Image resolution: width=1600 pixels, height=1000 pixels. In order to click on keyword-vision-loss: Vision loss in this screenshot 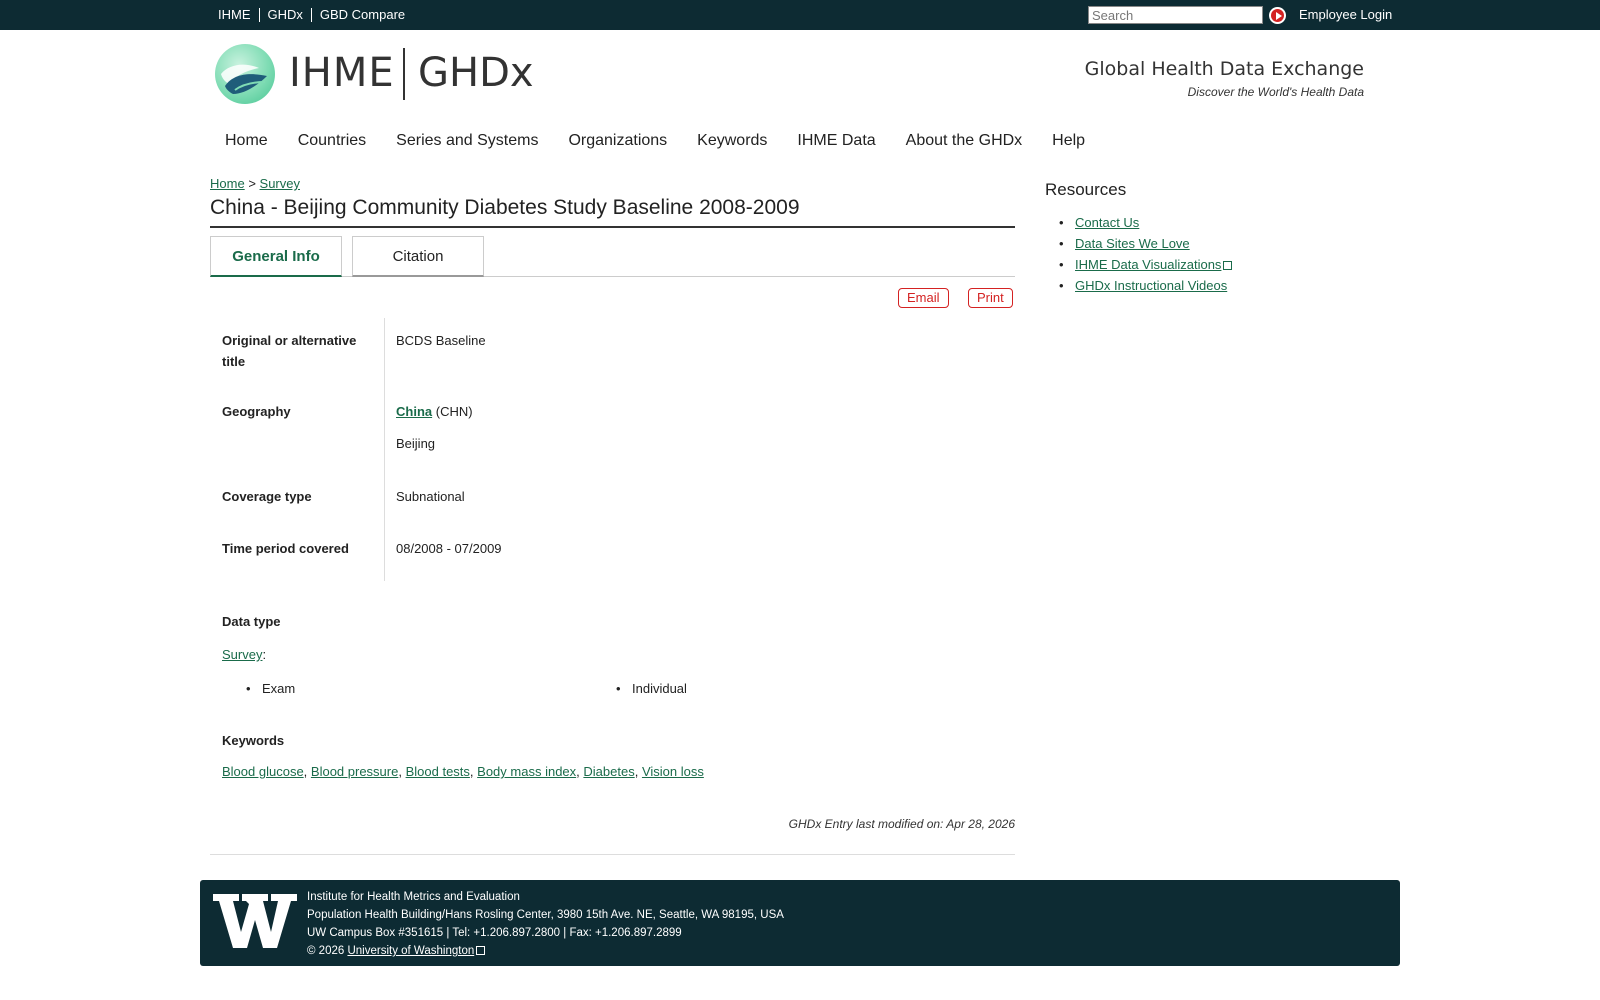, I will do `click(673, 771)`.